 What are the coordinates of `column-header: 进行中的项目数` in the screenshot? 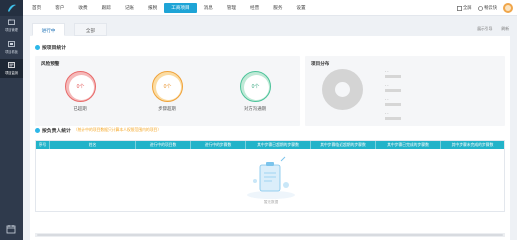 It's located at (163, 145).